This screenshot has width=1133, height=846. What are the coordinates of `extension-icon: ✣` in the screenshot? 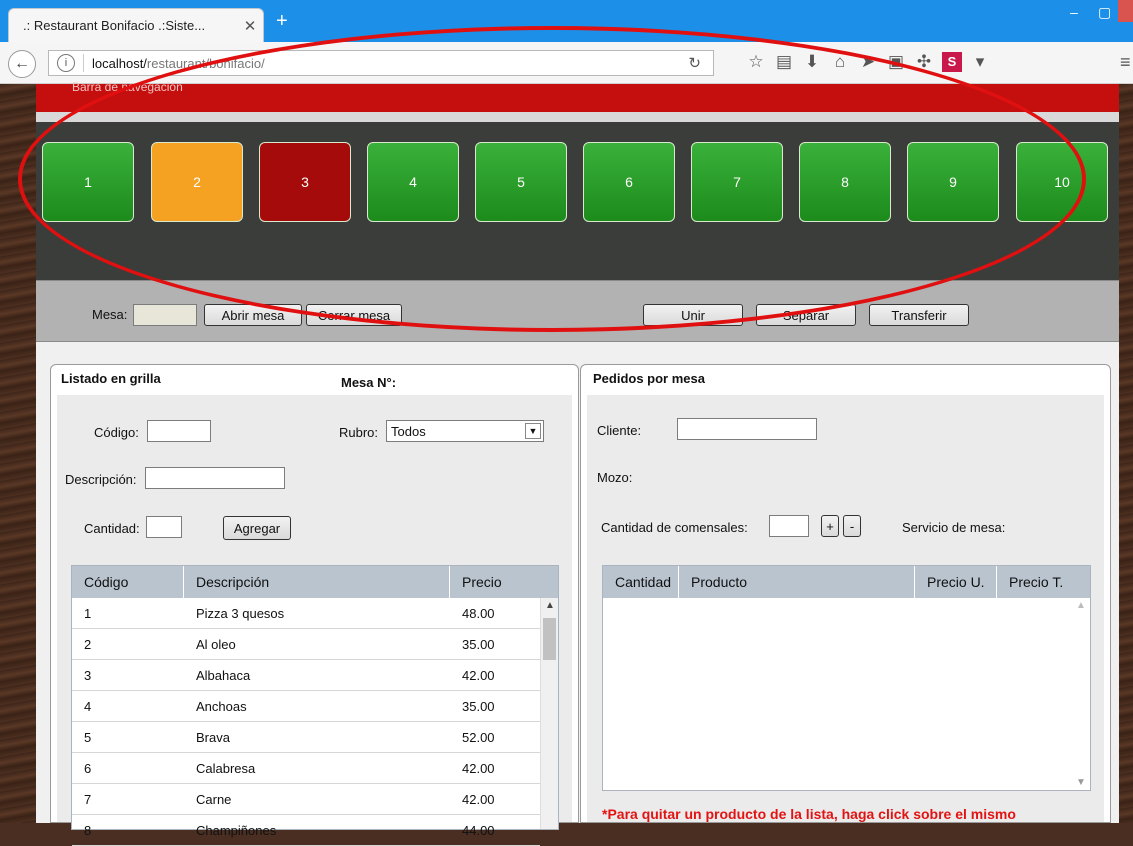 It's located at (924, 62).